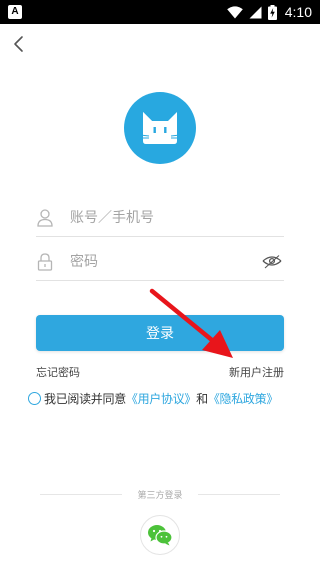  Describe the element at coordinates (272, 12) in the screenshot. I see `battery-charging-icon` at that location.